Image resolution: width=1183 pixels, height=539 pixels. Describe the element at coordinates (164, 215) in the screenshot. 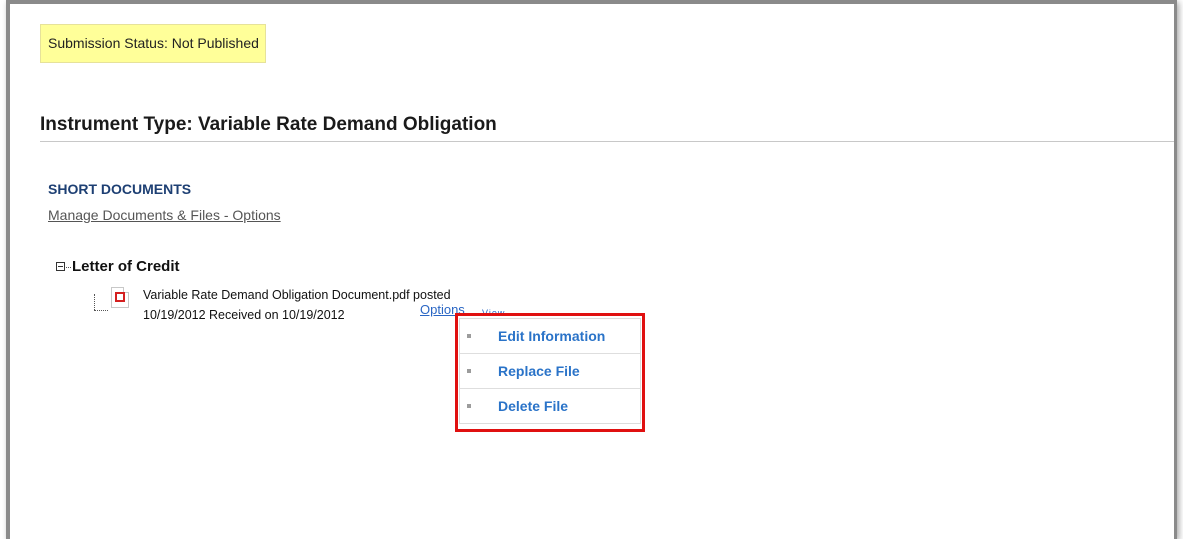

I see `manage-documents-link: Manage Documents & Files - Options` at that location.